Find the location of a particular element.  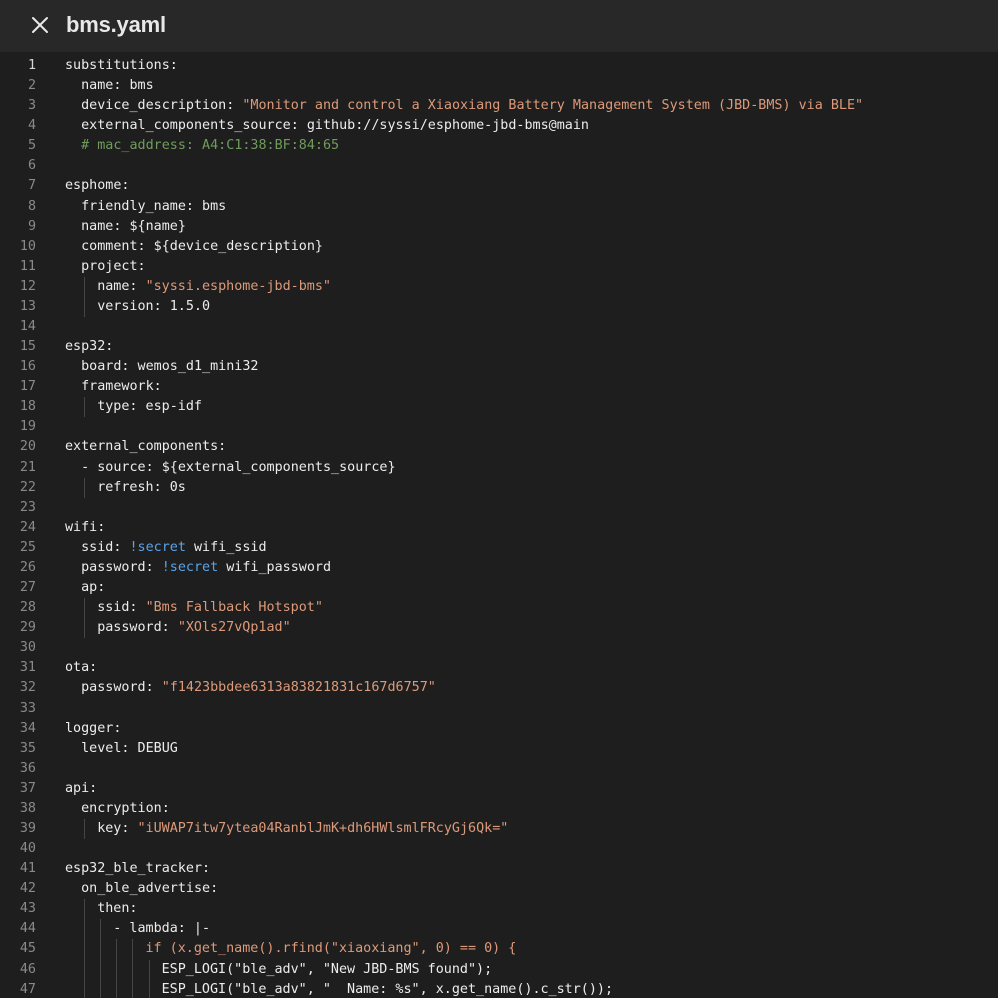

line-number: 32 is located at coordinates (27, 688).